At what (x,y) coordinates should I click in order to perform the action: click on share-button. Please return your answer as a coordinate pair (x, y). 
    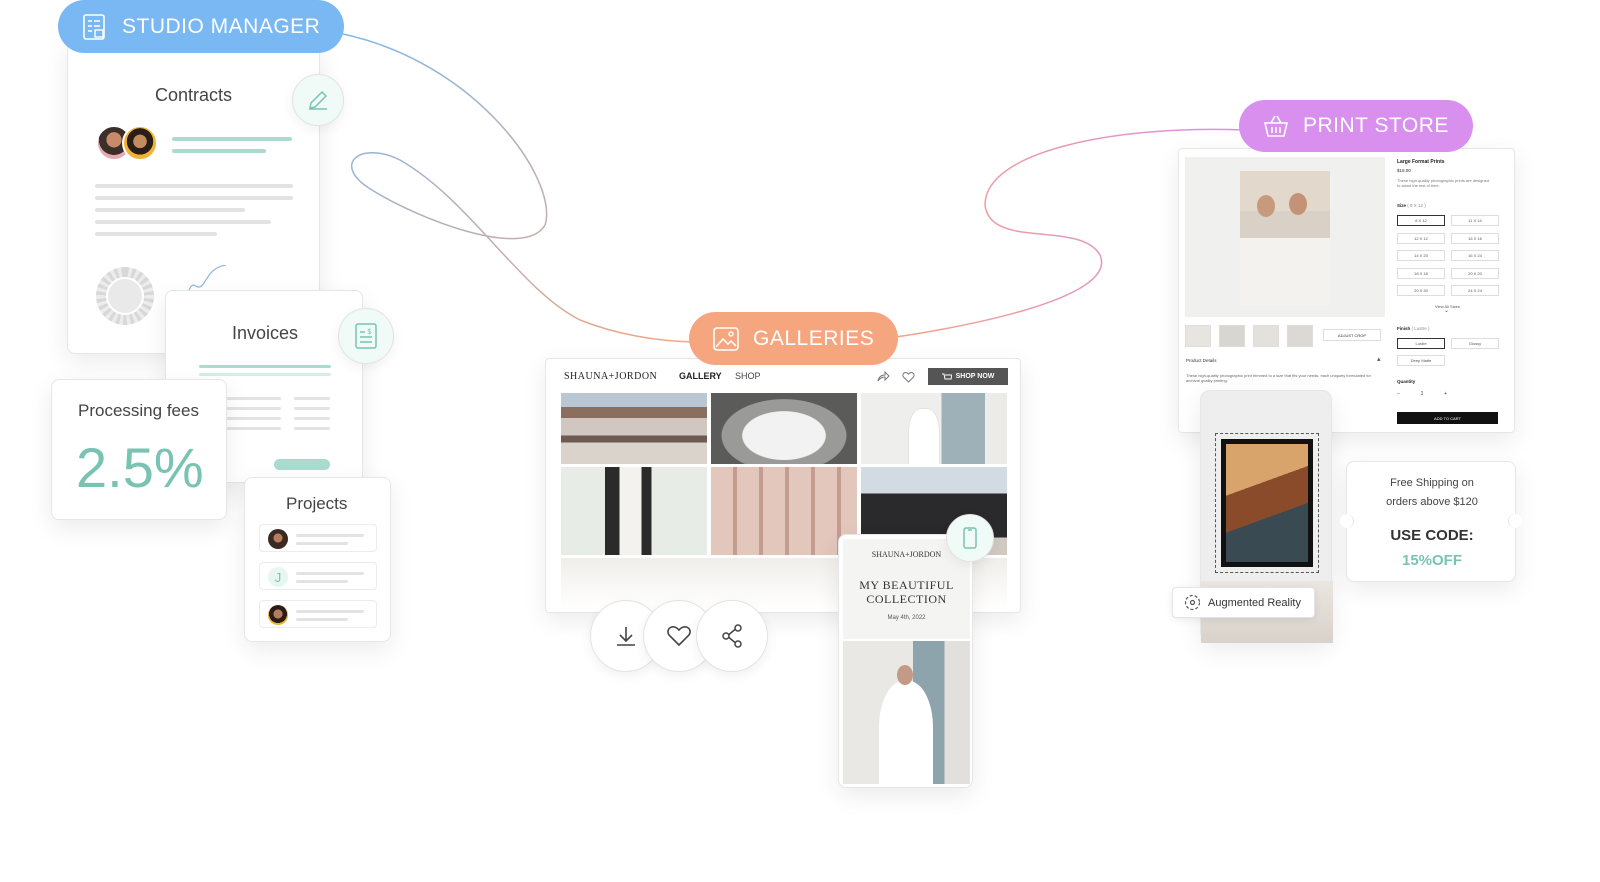
    Looking at the image, I should click on (732, 636).